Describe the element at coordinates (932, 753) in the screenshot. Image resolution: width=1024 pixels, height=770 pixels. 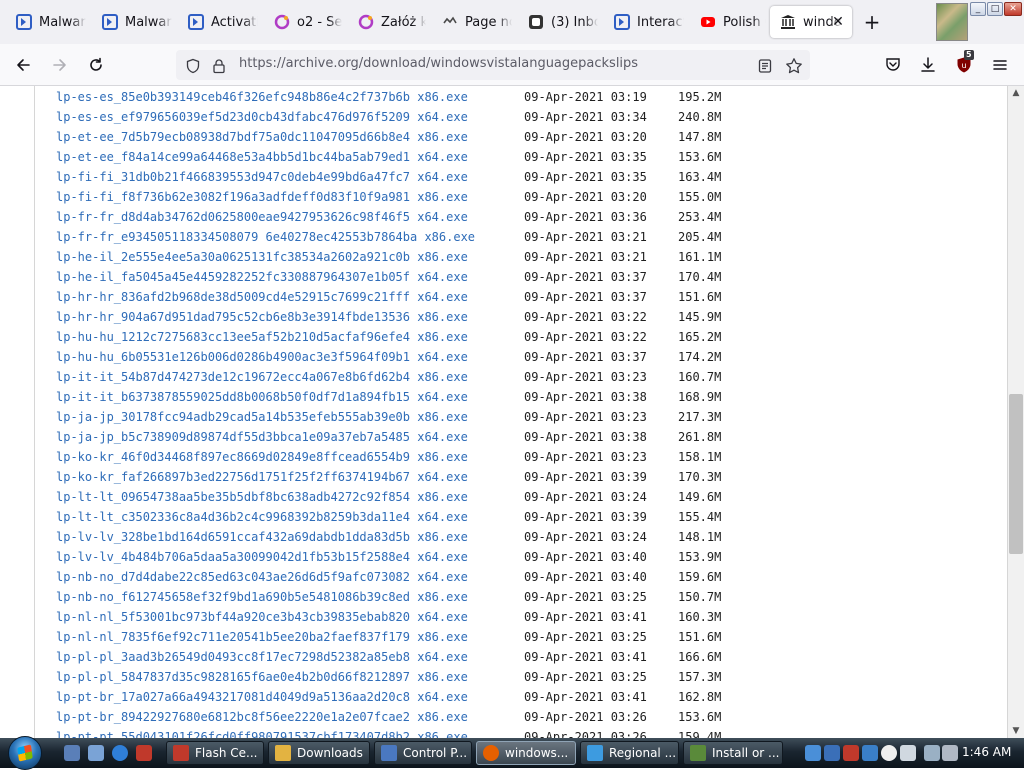
I see `tray-monitor-icon` at that location.